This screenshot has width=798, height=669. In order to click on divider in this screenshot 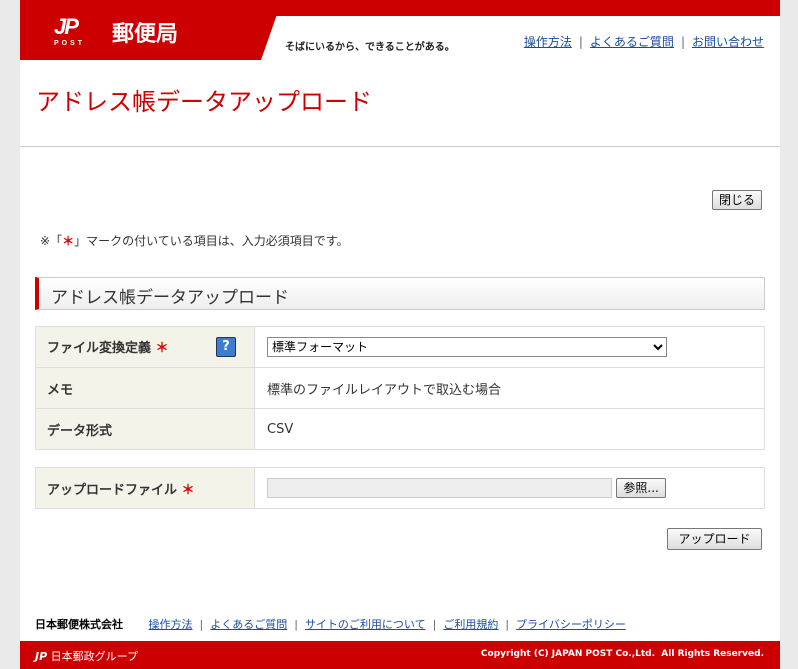, I will do `click(400, 146)`.